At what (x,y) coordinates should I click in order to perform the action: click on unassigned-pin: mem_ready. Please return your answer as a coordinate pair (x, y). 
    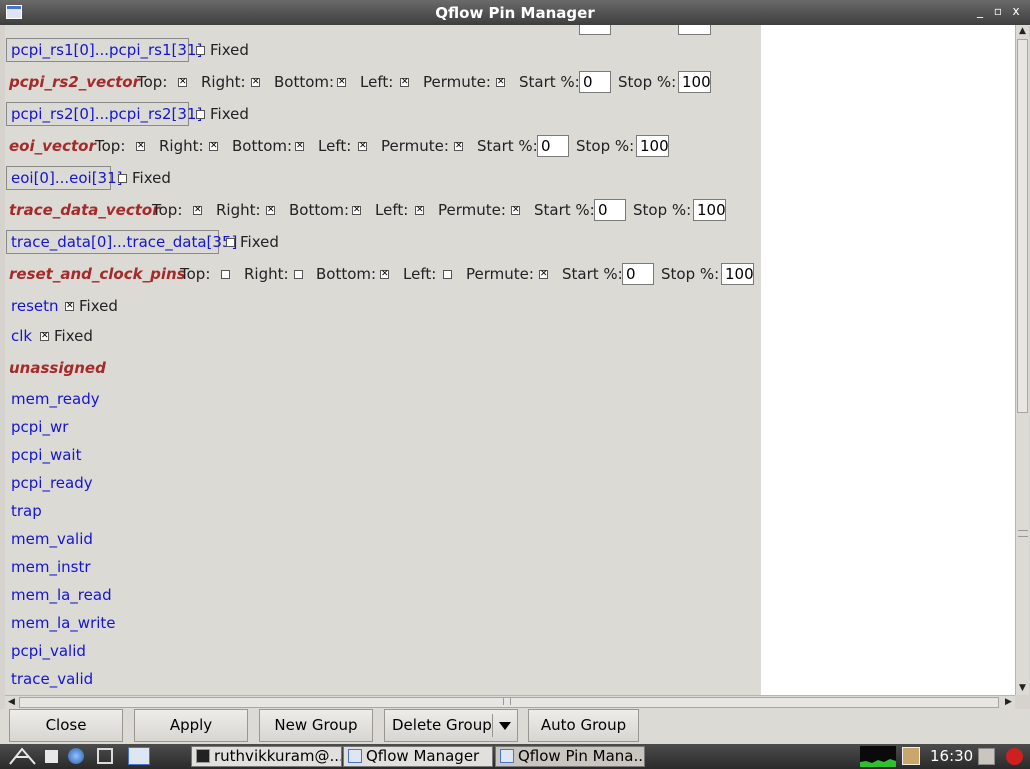
    Looking at the image, I should click on (55, 399).